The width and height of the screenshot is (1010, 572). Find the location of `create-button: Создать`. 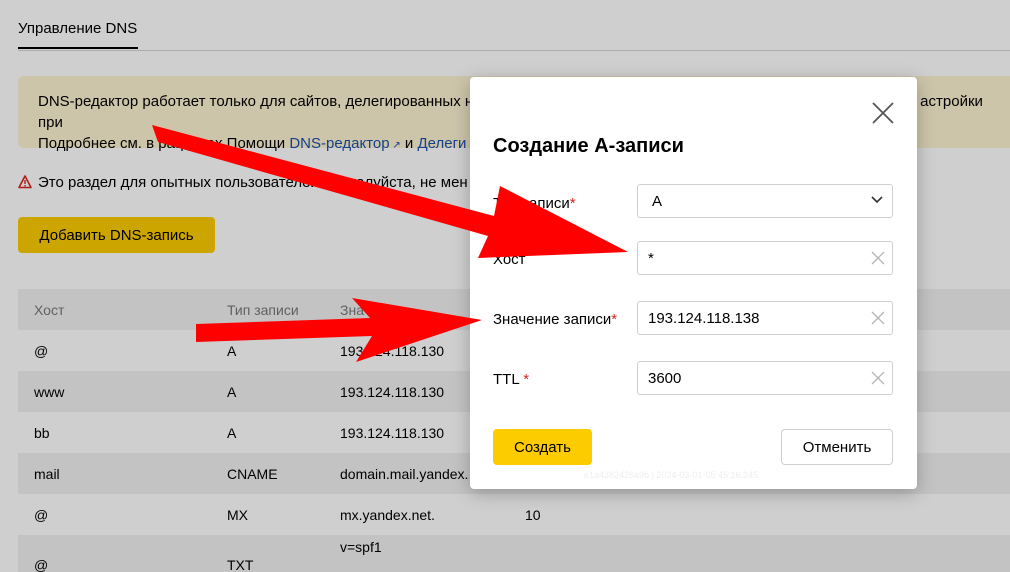

create-button: Создать is located at coordinates (542, 447).